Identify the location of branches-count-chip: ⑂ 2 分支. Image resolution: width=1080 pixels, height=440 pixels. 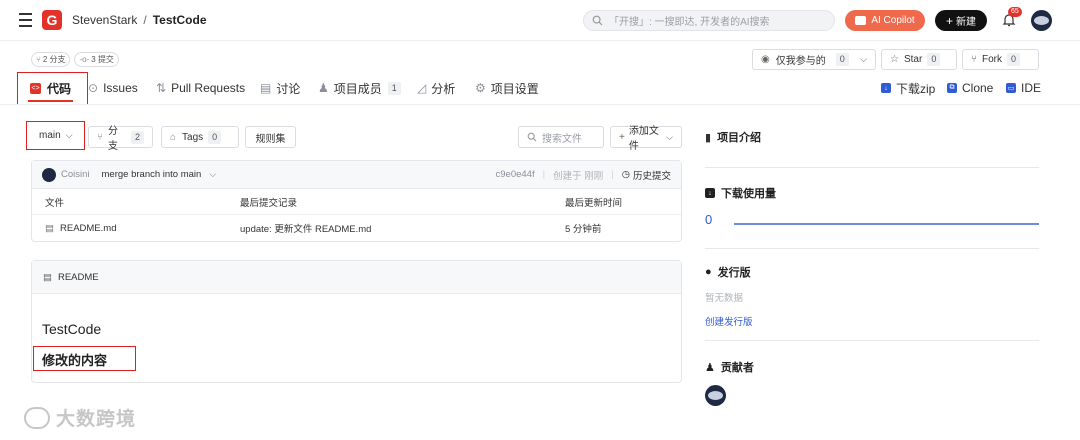
(51, 59).